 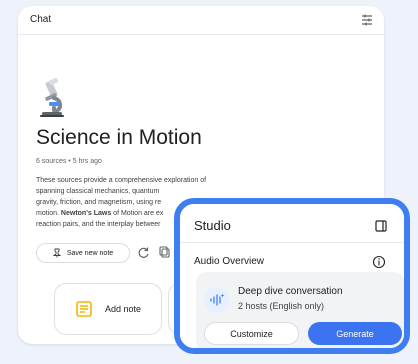 I want to click on audio-overview-label: Audio Overview, so click(x=229, y=261).